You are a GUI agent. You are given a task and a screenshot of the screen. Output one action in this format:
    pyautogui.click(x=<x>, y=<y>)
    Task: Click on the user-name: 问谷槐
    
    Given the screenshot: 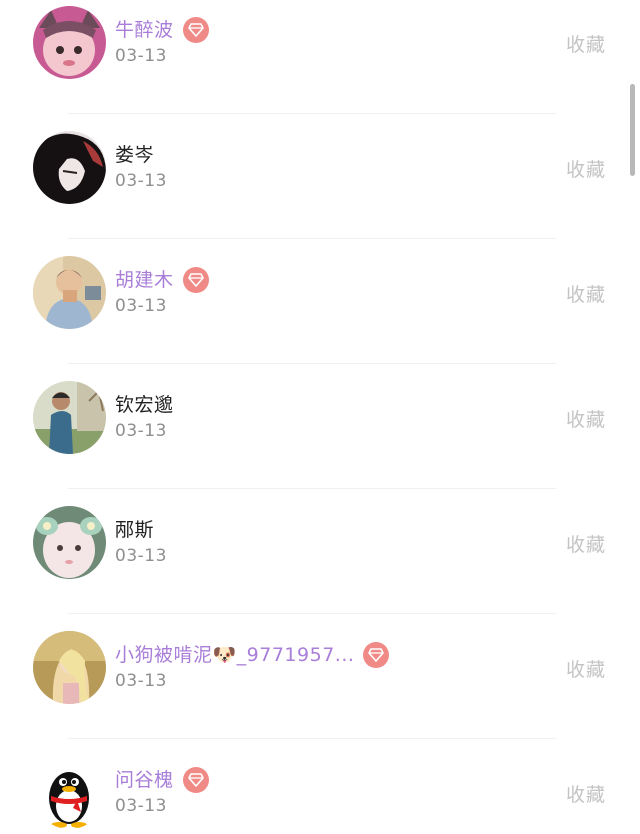 What is the action you would take?
    pyautogui.click(x=144, y=780)
    